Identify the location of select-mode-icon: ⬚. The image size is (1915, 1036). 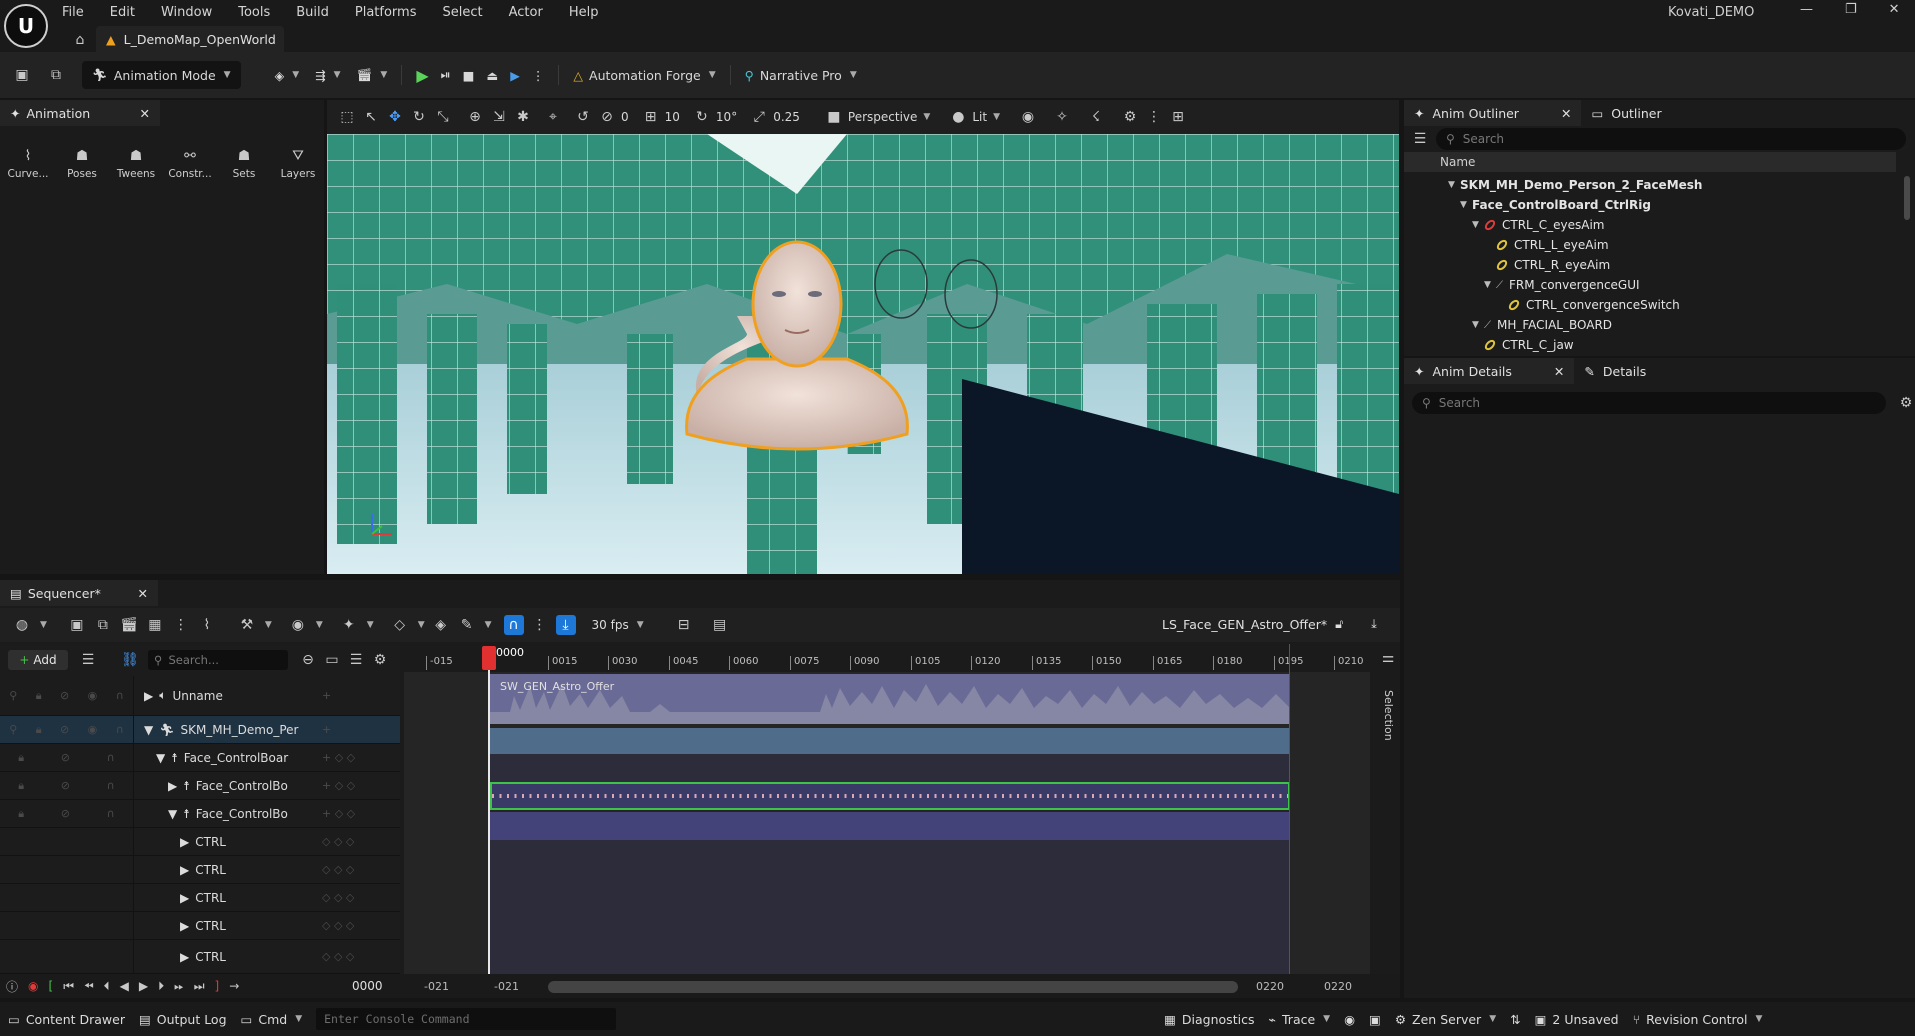
(347, 117).